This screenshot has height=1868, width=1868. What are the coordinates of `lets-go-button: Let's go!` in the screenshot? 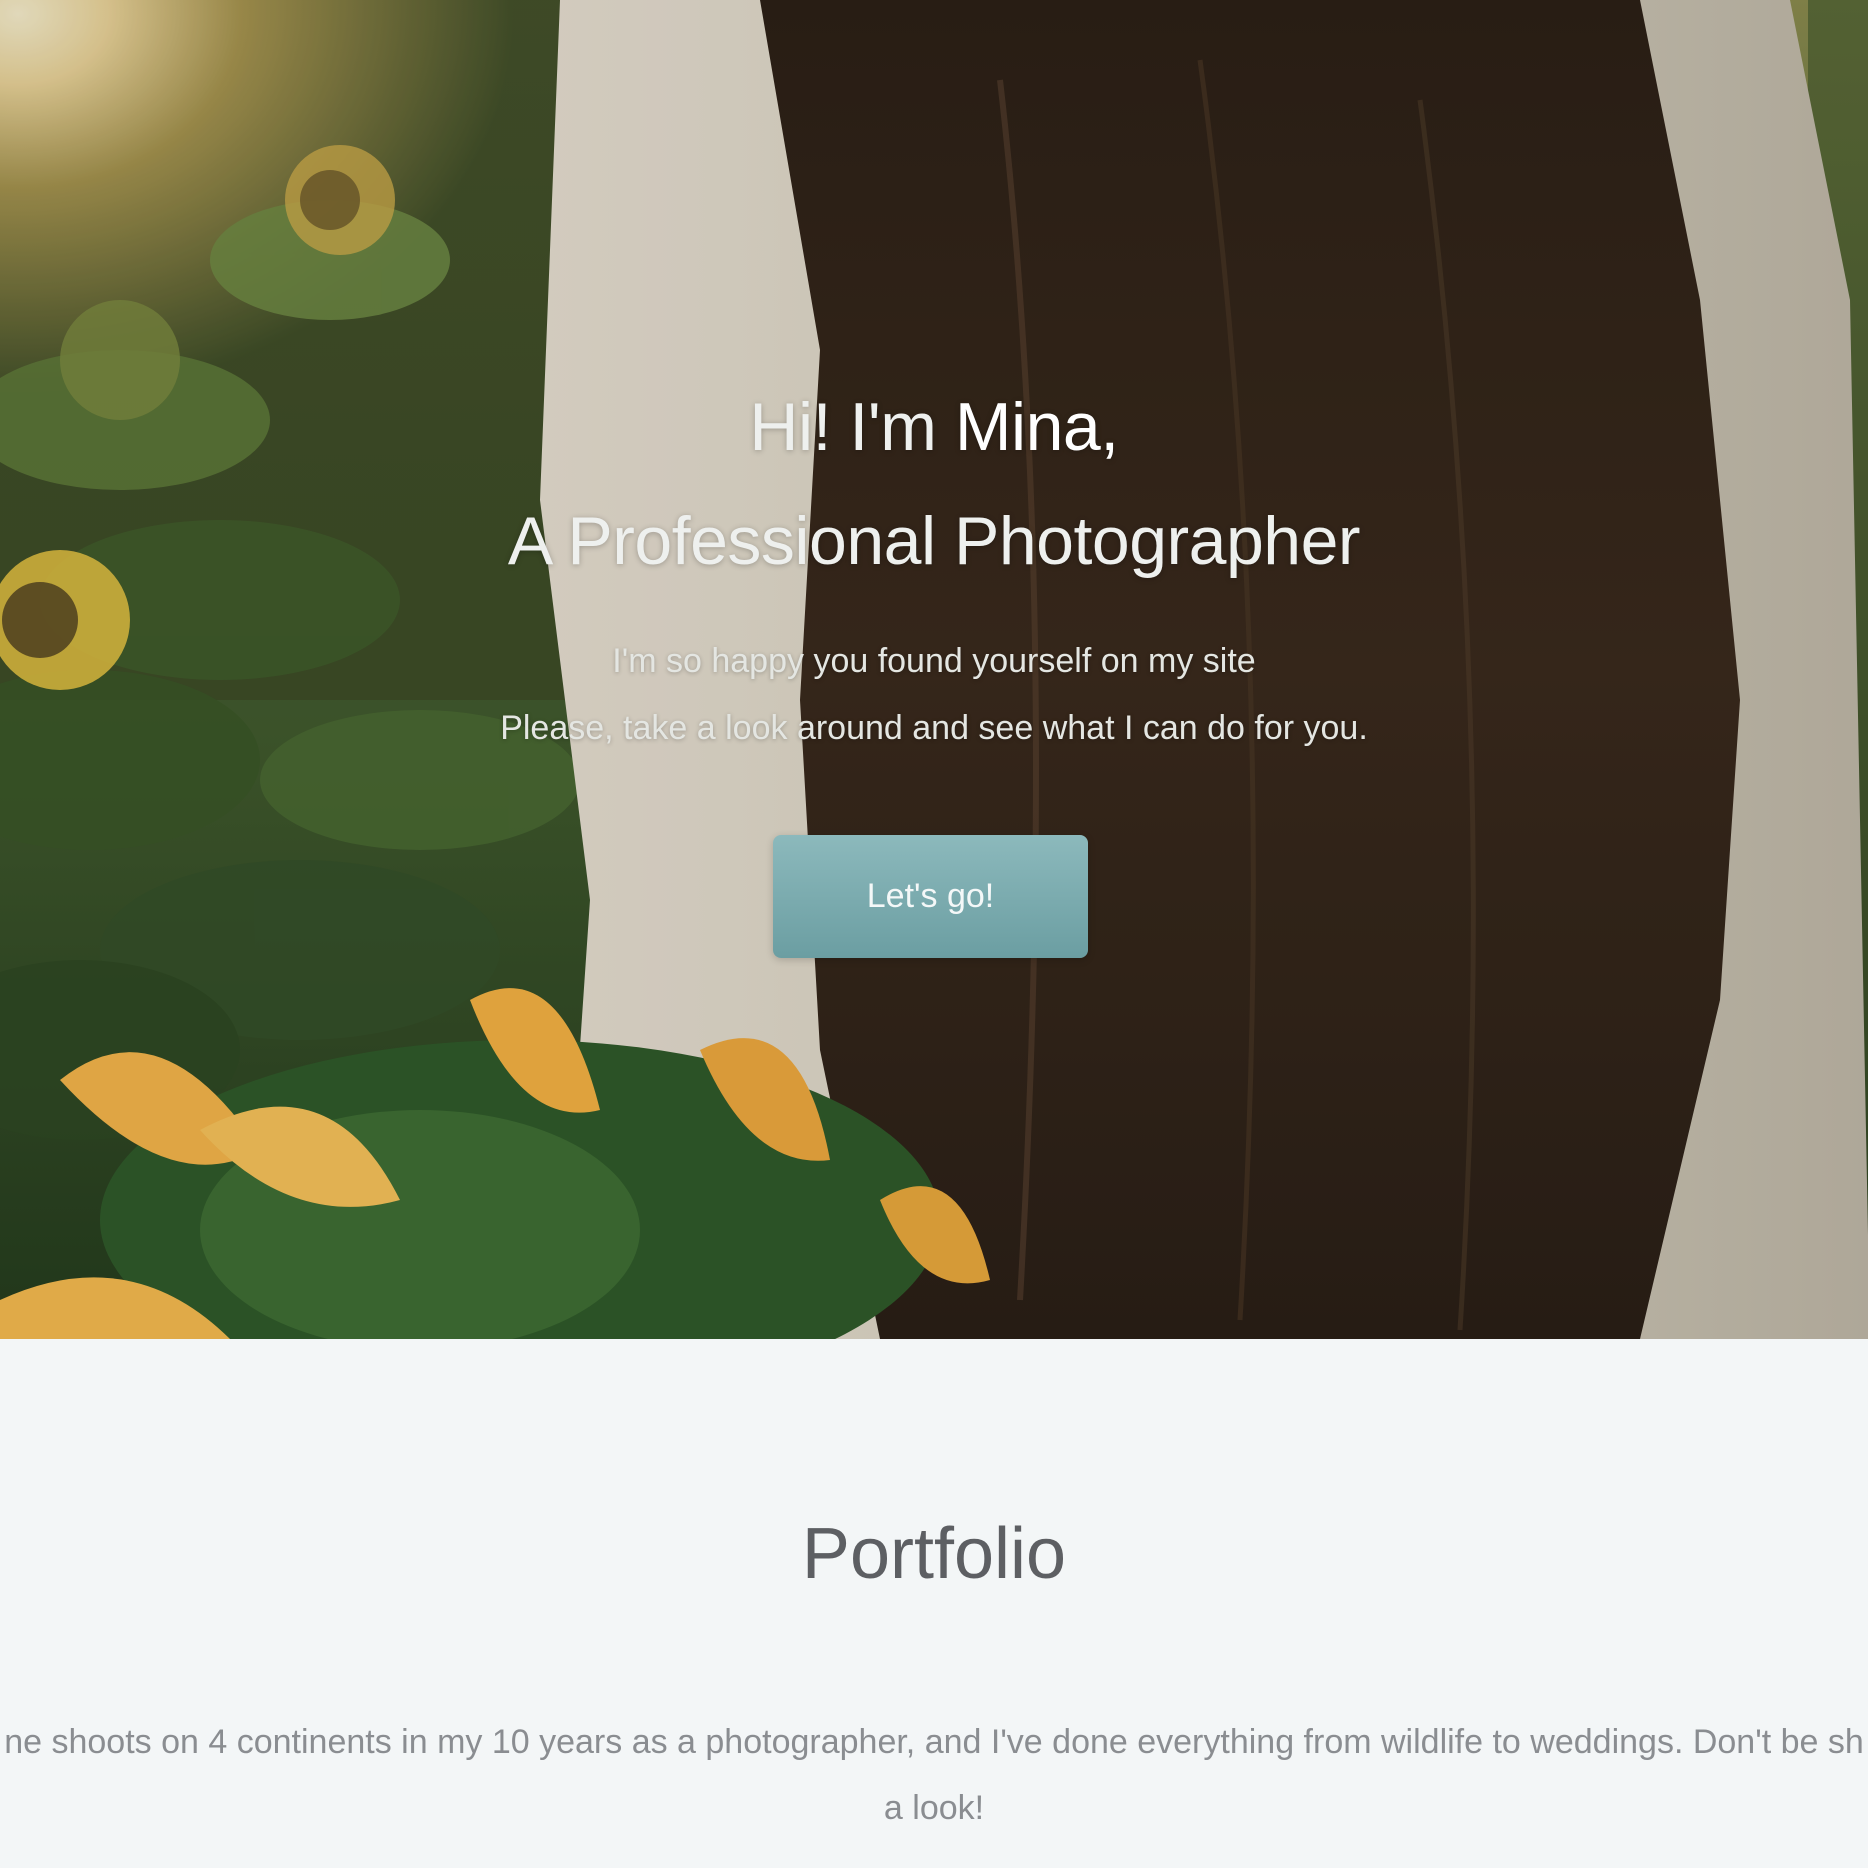 It's located at (930, 896).